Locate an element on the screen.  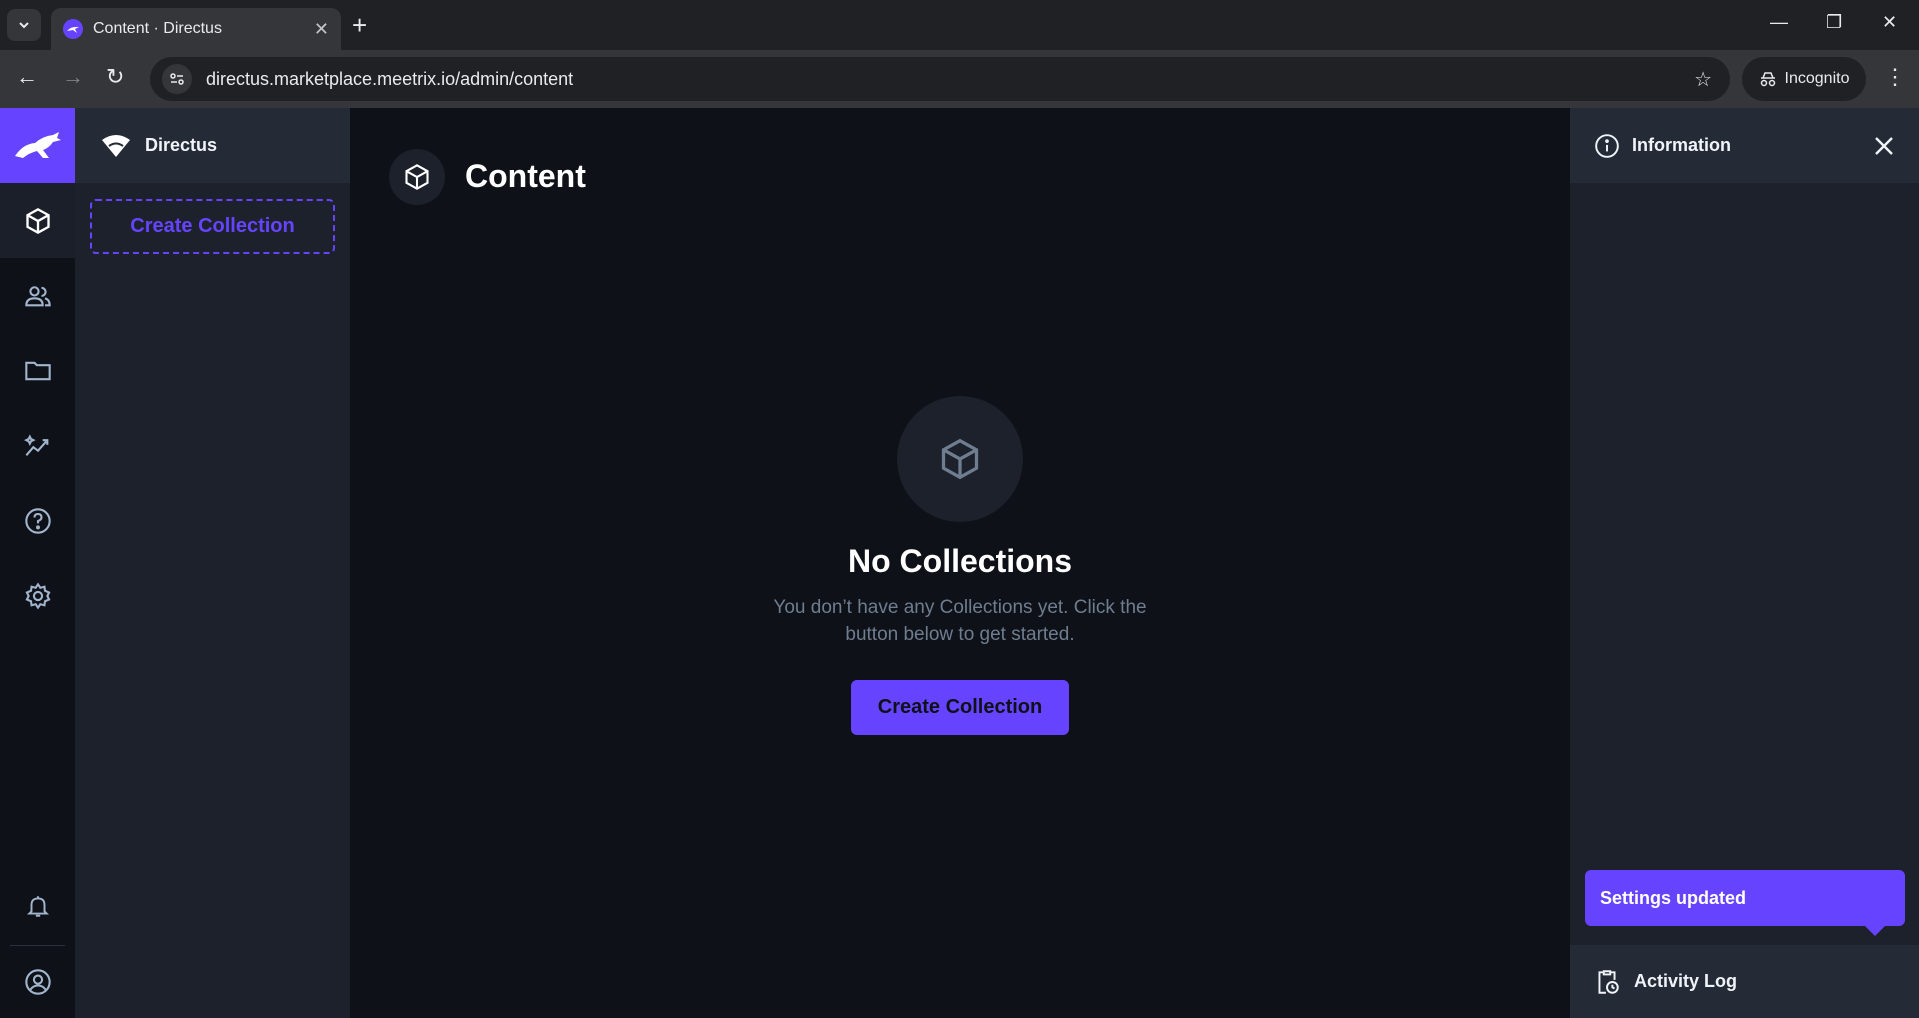
create-collection-nav-button: Create Collection is located at coordinates (212, 226).